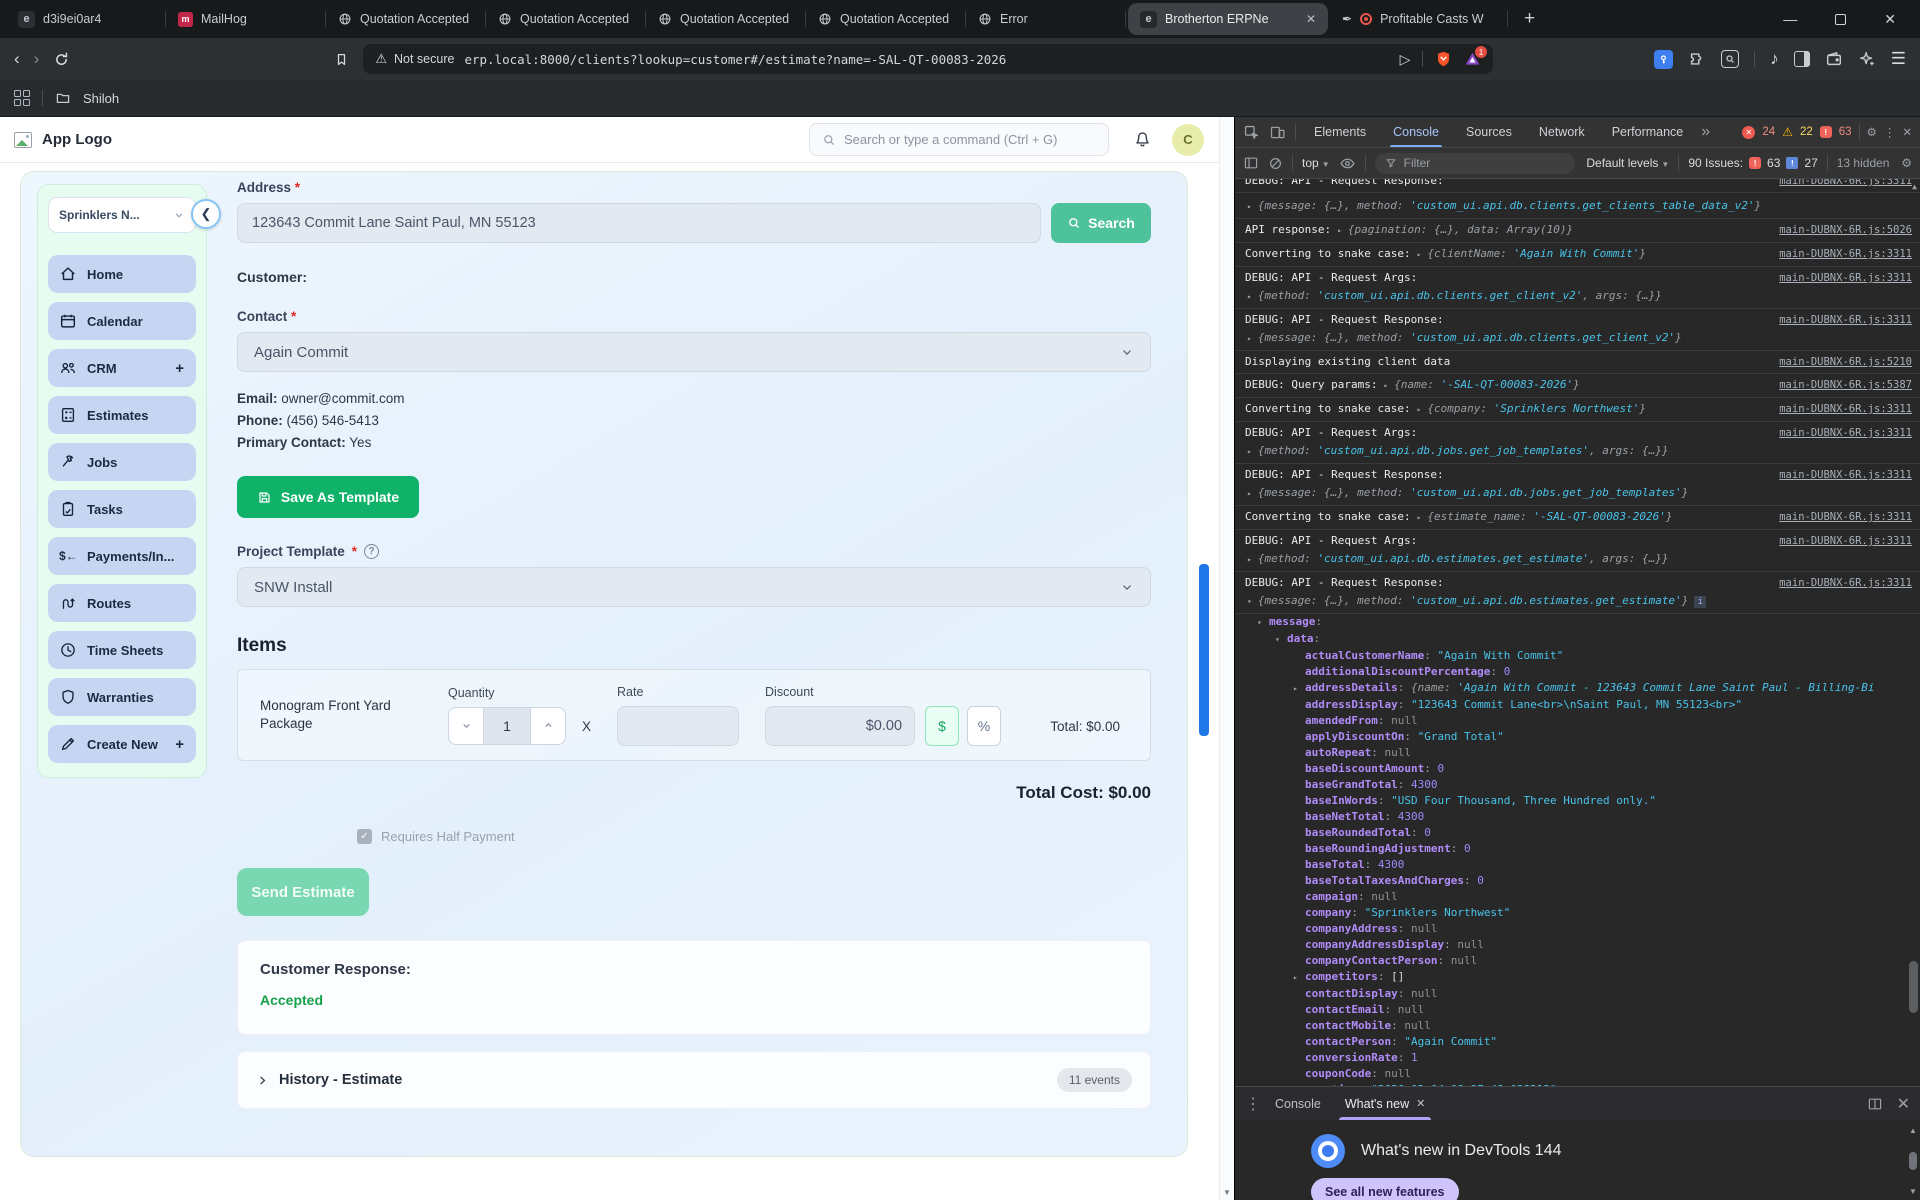  What do you see at coordinates (122, 274) in the screenshot?
I see `sidebar-item-home: Home` at bounding box center [122, 274].